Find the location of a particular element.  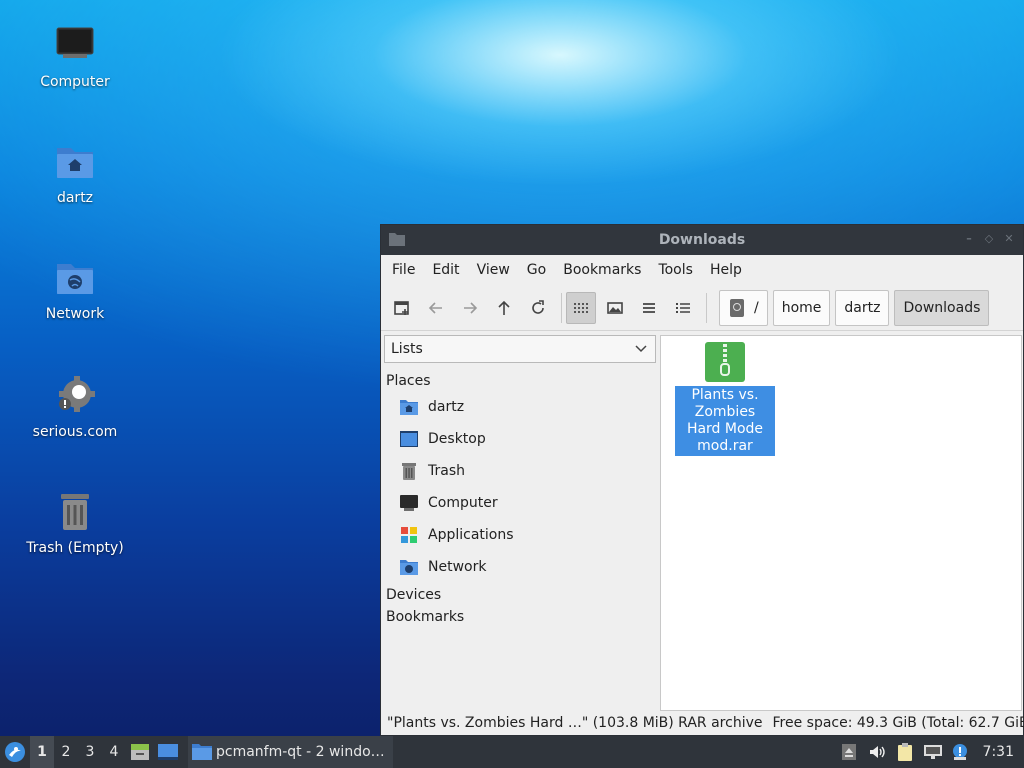

workspace-2: 2 is located at coordinates (66, 752).